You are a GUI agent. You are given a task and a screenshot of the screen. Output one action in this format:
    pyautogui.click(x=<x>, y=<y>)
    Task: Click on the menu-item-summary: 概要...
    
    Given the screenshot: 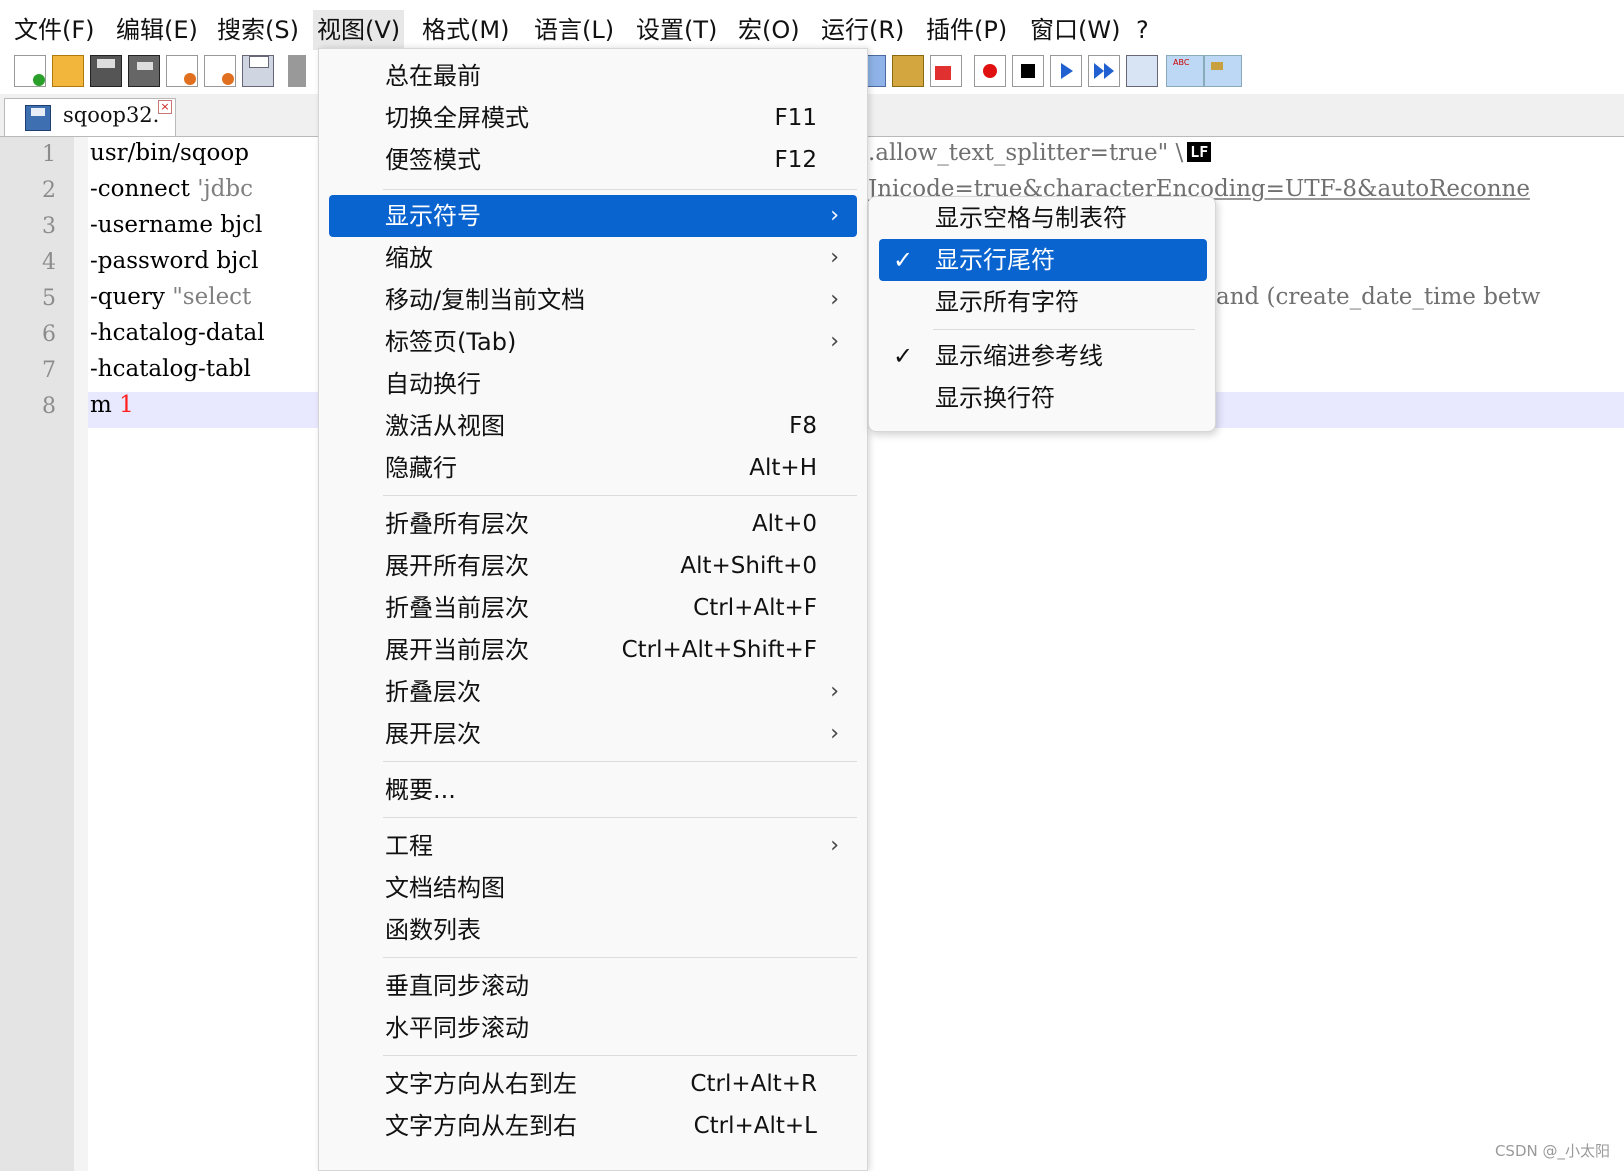 What is the action you would take?
    pyautogui.click(x=593, y=790)
    